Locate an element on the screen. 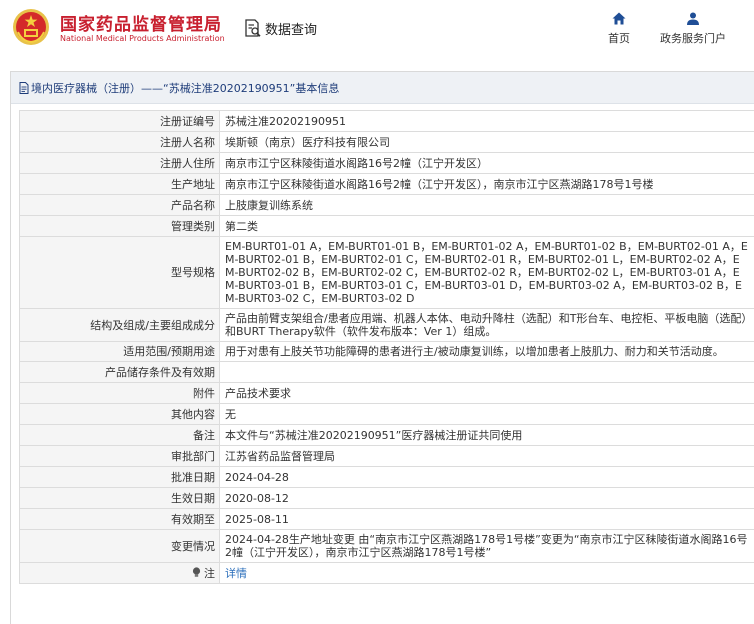 The width and height of the screenshot is (754, 624). table-row: 注册人名称 埃斯顿（南京）医疗科技有限公司 is located at coordinates (386, 142).